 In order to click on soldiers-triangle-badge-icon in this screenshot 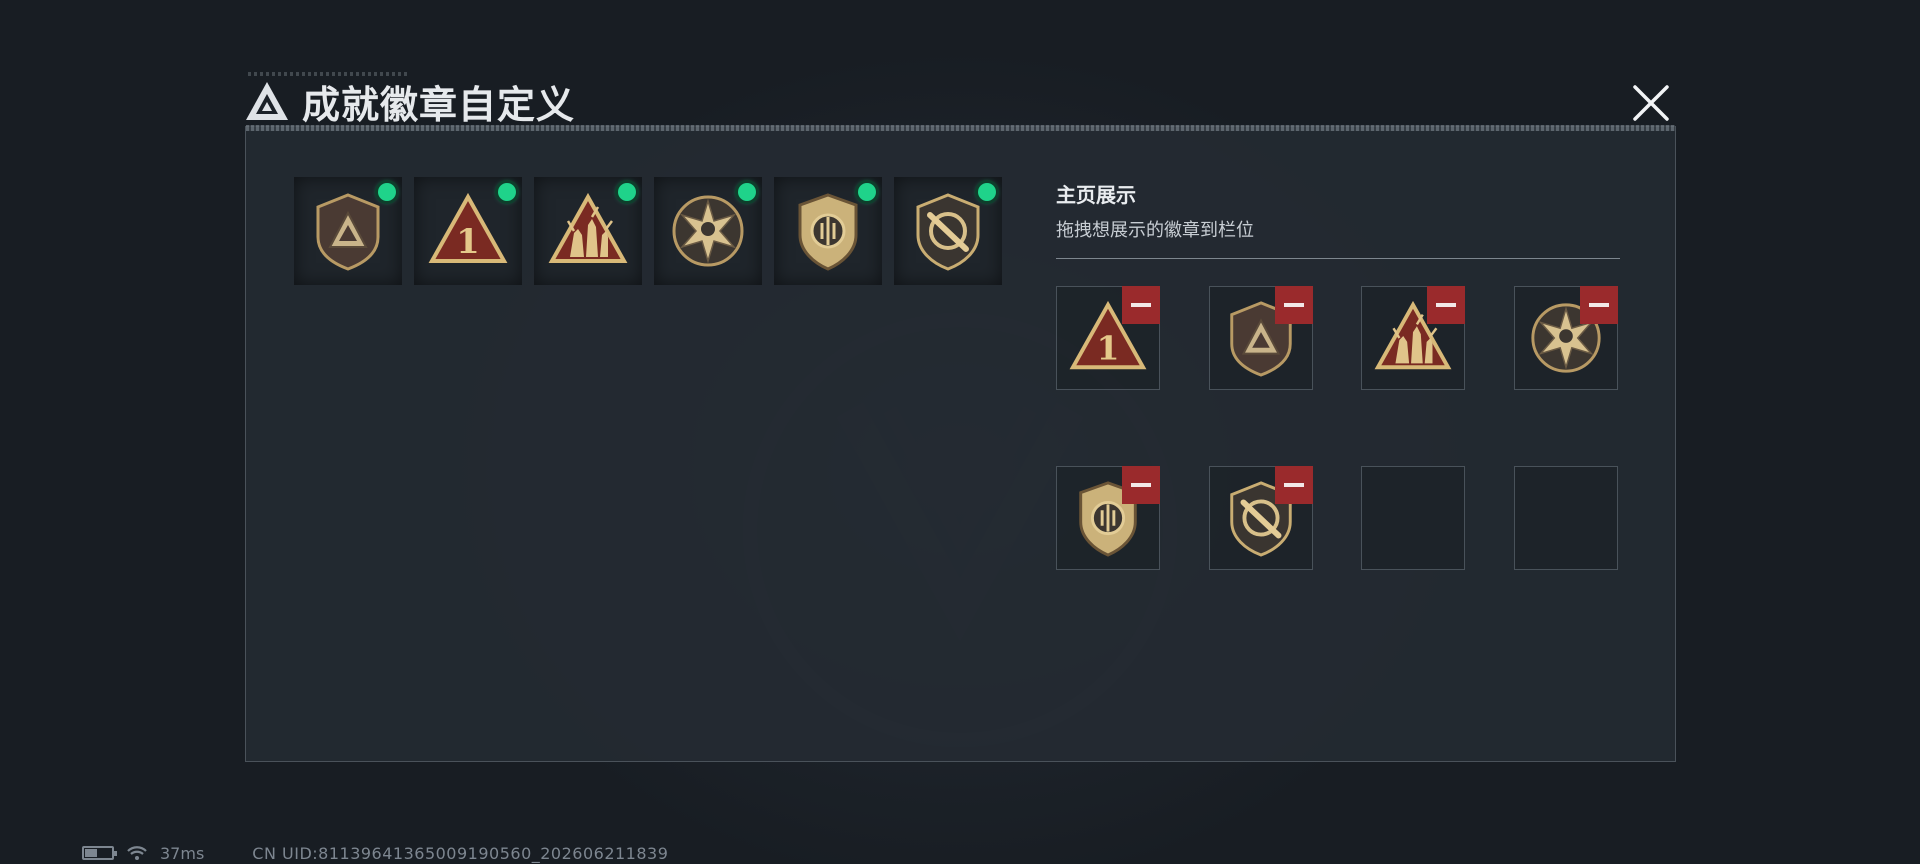, I will do `click(588, 227)`.